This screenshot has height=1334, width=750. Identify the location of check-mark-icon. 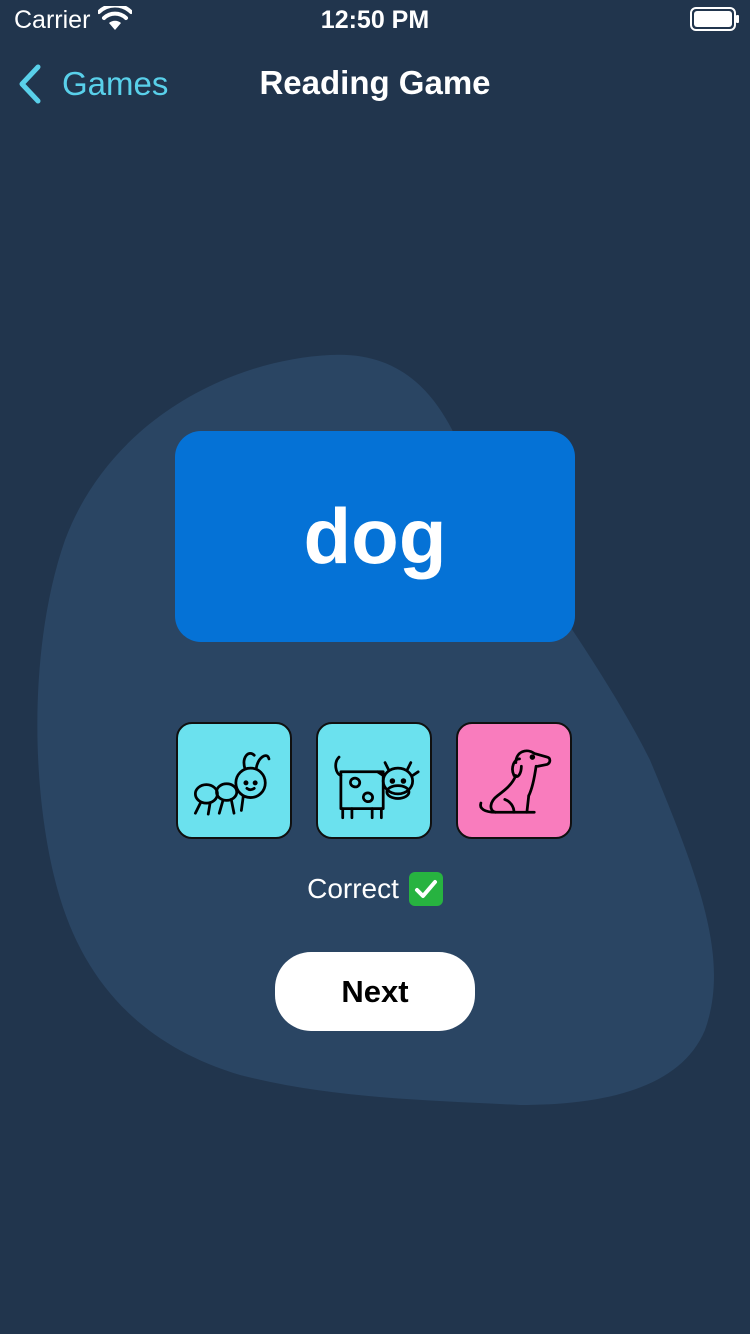
(425, 889).